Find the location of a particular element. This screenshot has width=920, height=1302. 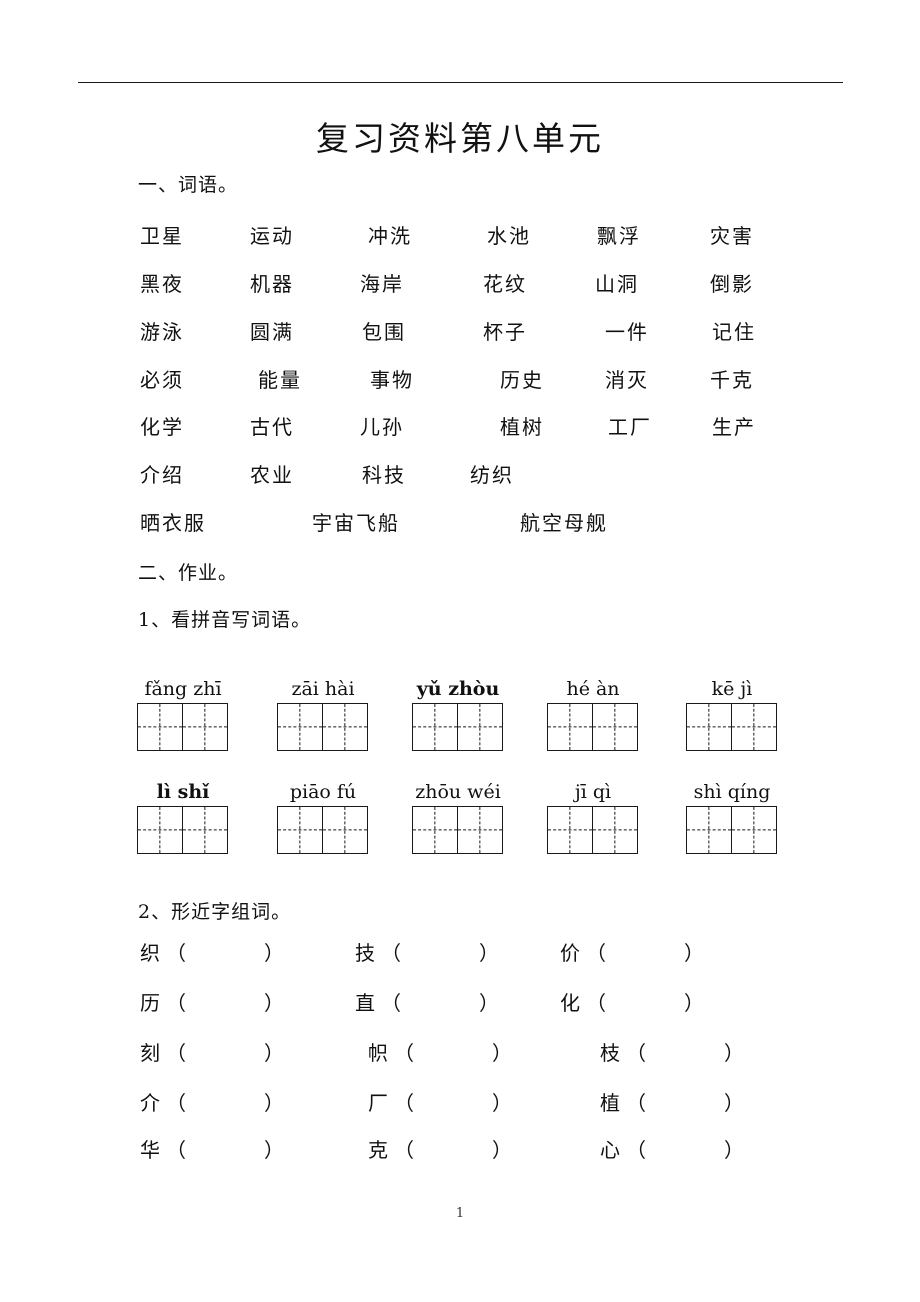

vocabulary-word: 必须 is located at coordinates (162, 380).